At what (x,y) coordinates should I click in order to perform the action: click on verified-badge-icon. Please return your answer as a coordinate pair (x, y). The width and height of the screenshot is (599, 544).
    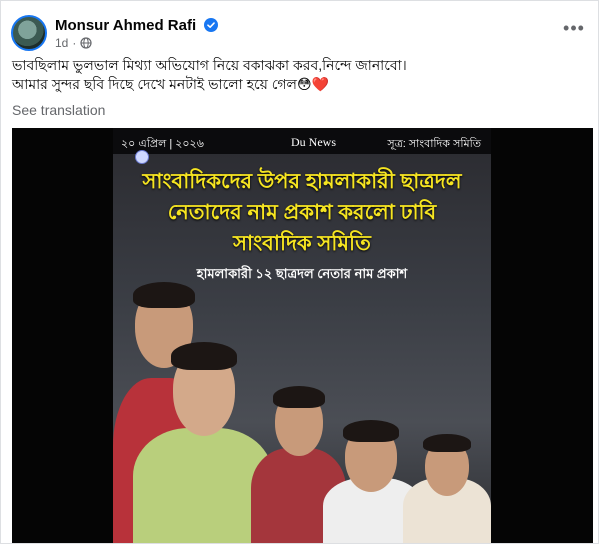
    Looking at the image, I should click on (211, 25).